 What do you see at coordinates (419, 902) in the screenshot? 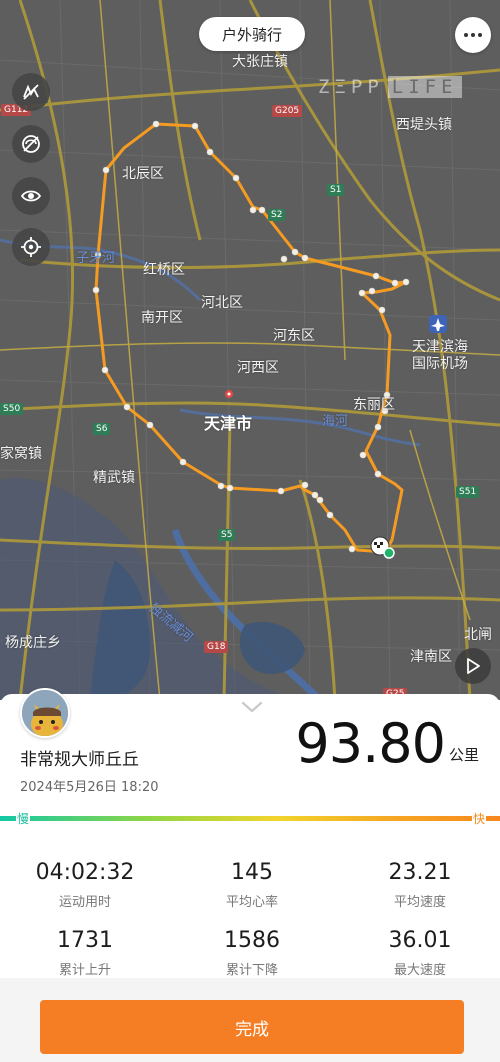
I see `stat-label: 平均速度` at bounding box center [419, 902].